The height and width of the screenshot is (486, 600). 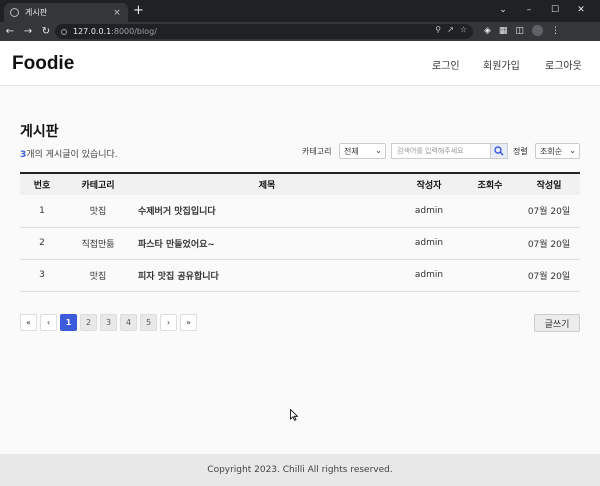 I want to click on page-4-button: 4, so click(x=128, y=322).